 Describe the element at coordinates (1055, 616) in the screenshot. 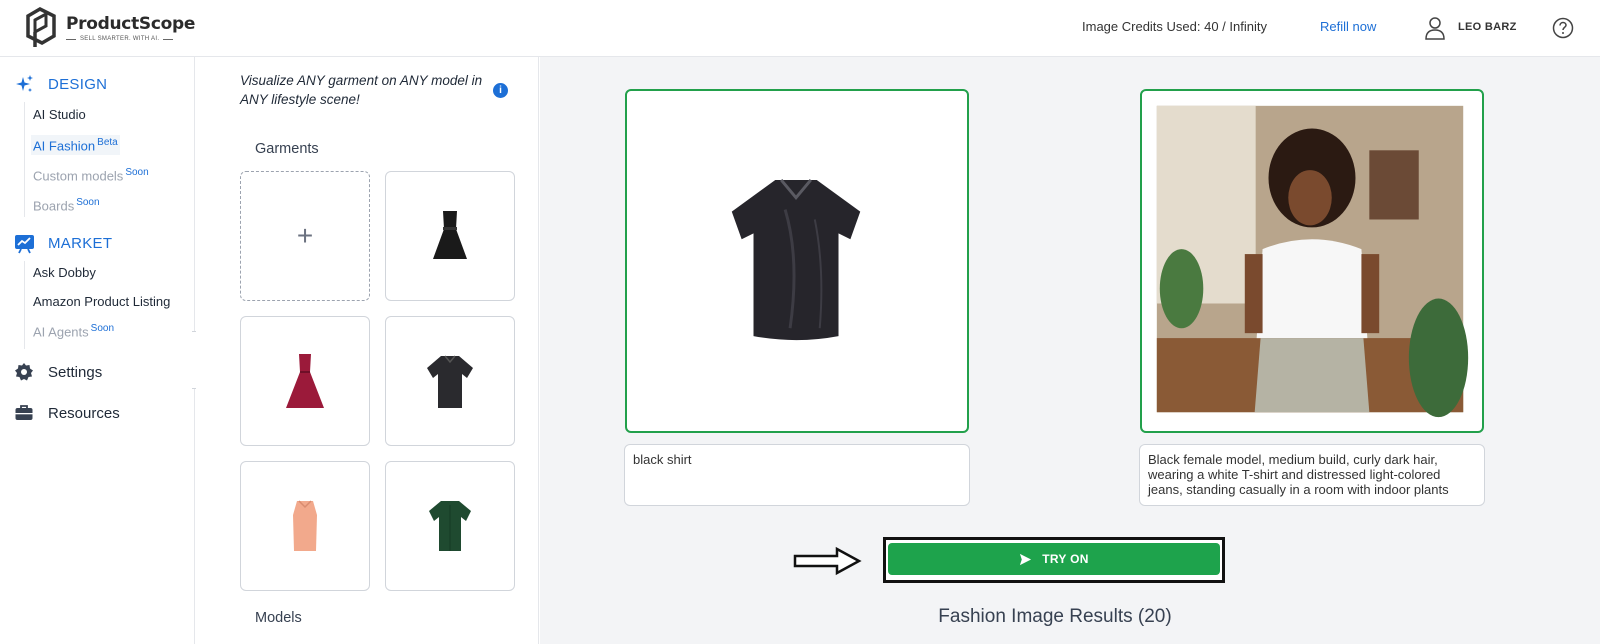

I see `results-heading: Fashion Image Results (20)` at that location.